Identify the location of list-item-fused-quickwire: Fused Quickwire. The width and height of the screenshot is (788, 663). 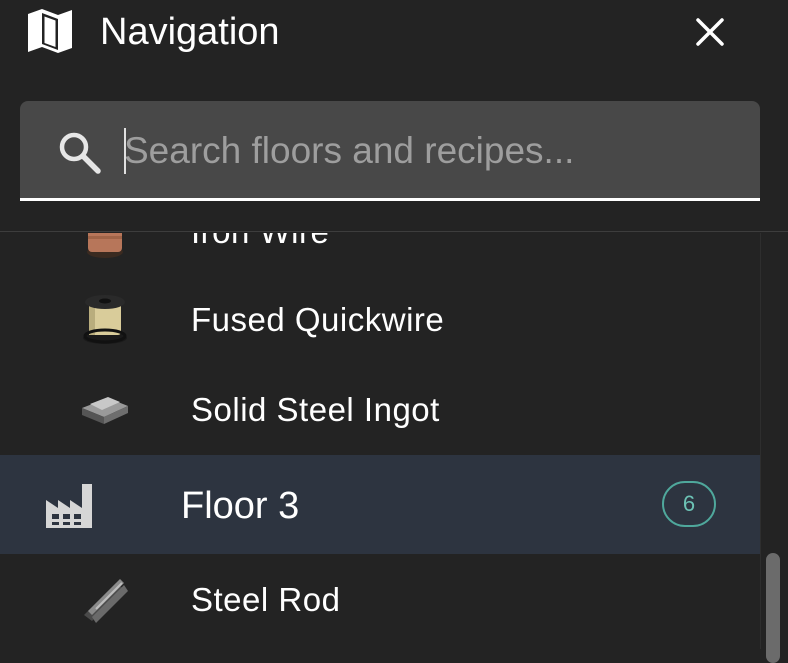
(380, 320).